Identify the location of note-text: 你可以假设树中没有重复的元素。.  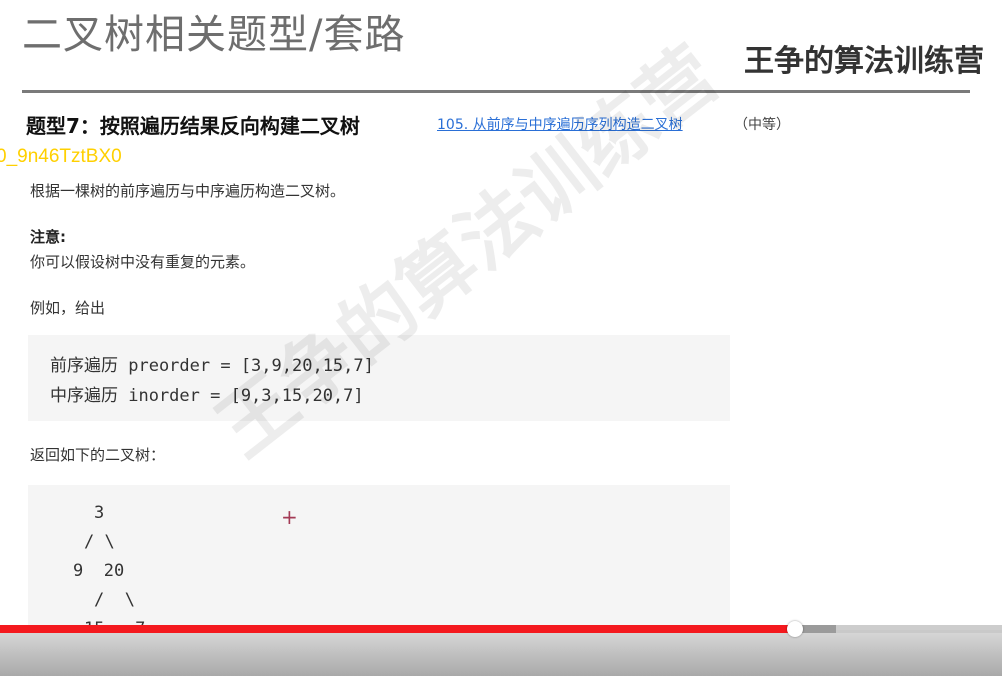
(143, 262).